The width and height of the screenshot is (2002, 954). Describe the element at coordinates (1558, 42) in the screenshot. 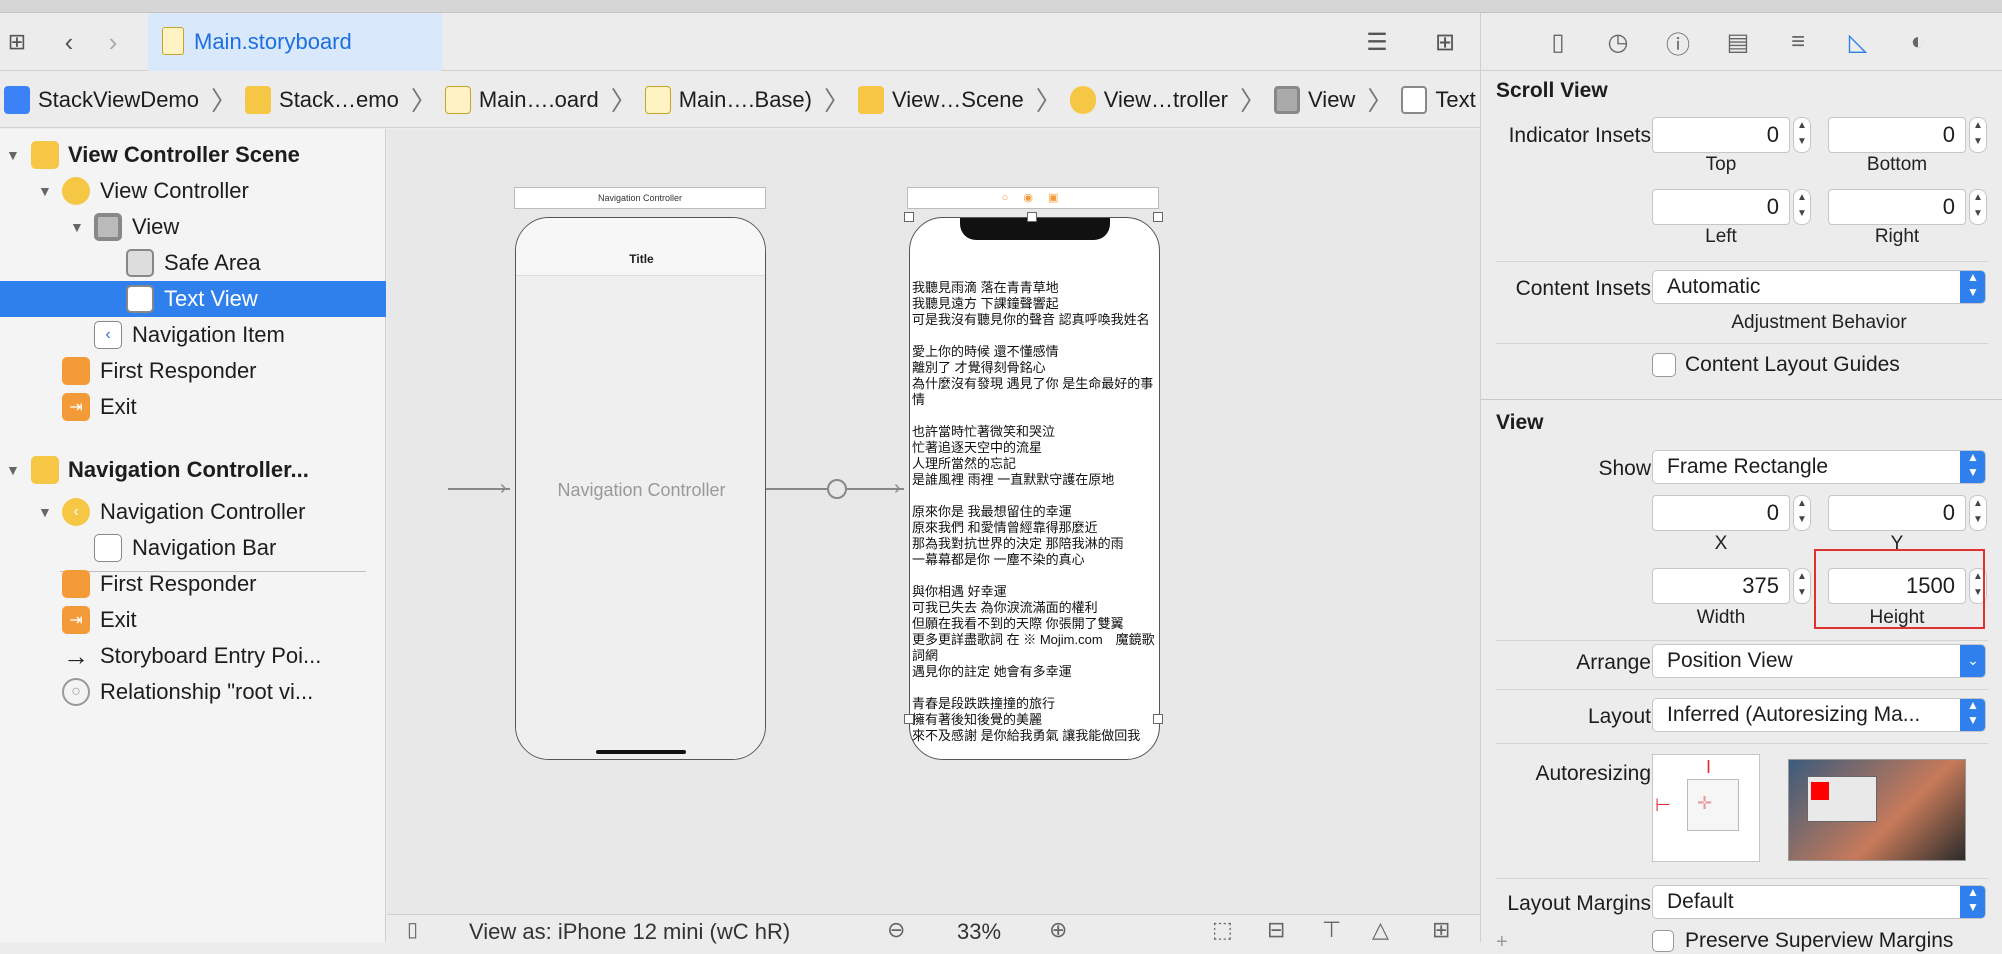

I see `file-inspector-icon: ▯` at that location.